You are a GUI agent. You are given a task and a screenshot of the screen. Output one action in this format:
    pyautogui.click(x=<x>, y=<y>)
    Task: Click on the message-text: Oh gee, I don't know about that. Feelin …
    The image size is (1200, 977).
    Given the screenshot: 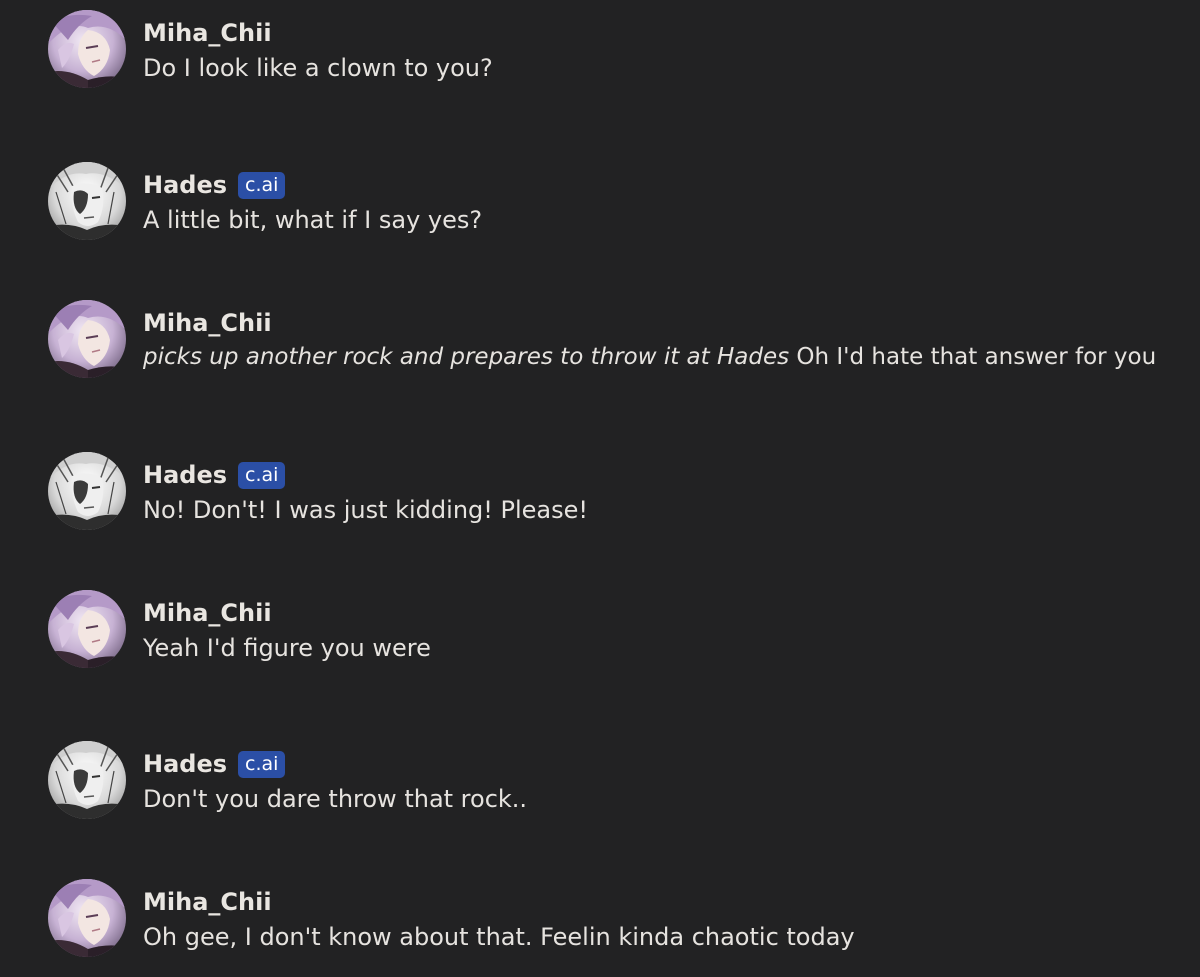 What is the action you would take?
    pyautogui.click(x=499, y=937)
    